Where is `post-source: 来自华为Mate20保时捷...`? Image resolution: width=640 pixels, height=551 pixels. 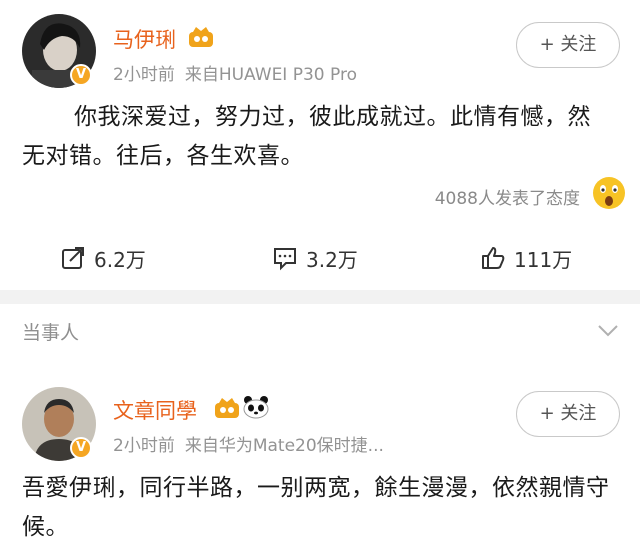
post-source: 来自华为Mate20保时捷... is located at coordinates (284, 446).